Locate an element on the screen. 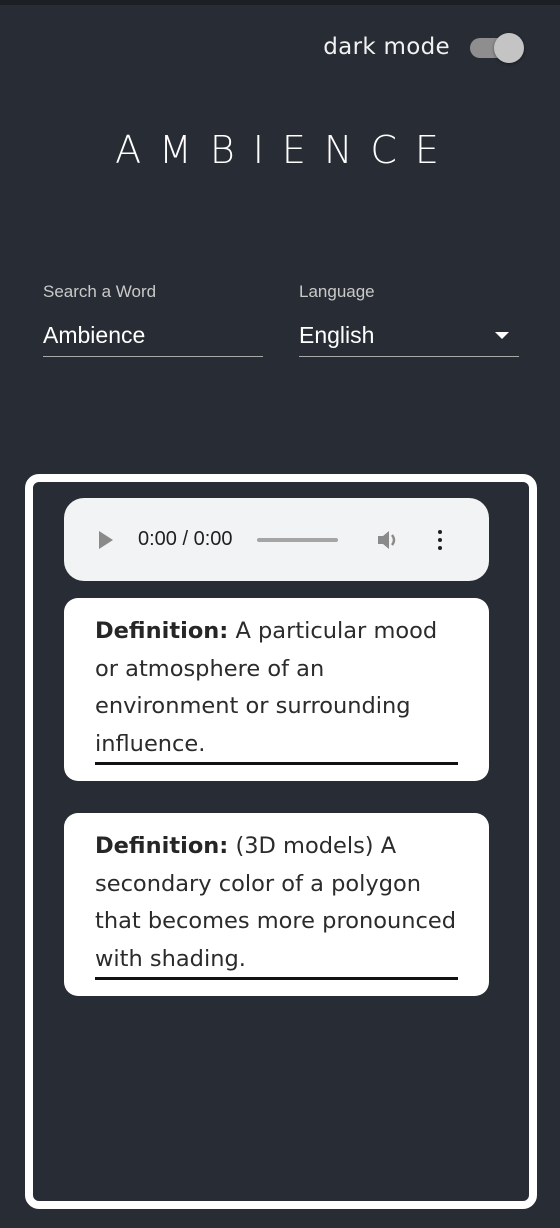 The width and height of the screenshot is (560, 1228). search-label: Search a Word is located at coordinates (100, 291).